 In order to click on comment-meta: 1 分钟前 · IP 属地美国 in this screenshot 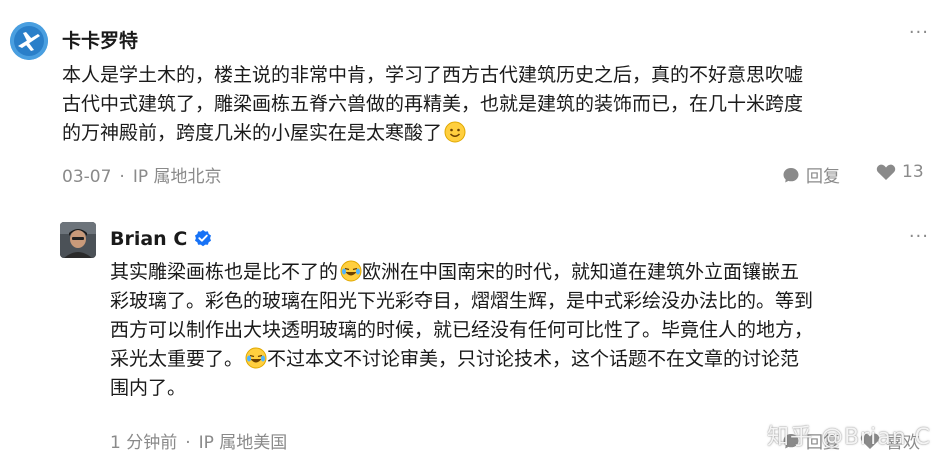, I will do `click(198, 440)`.